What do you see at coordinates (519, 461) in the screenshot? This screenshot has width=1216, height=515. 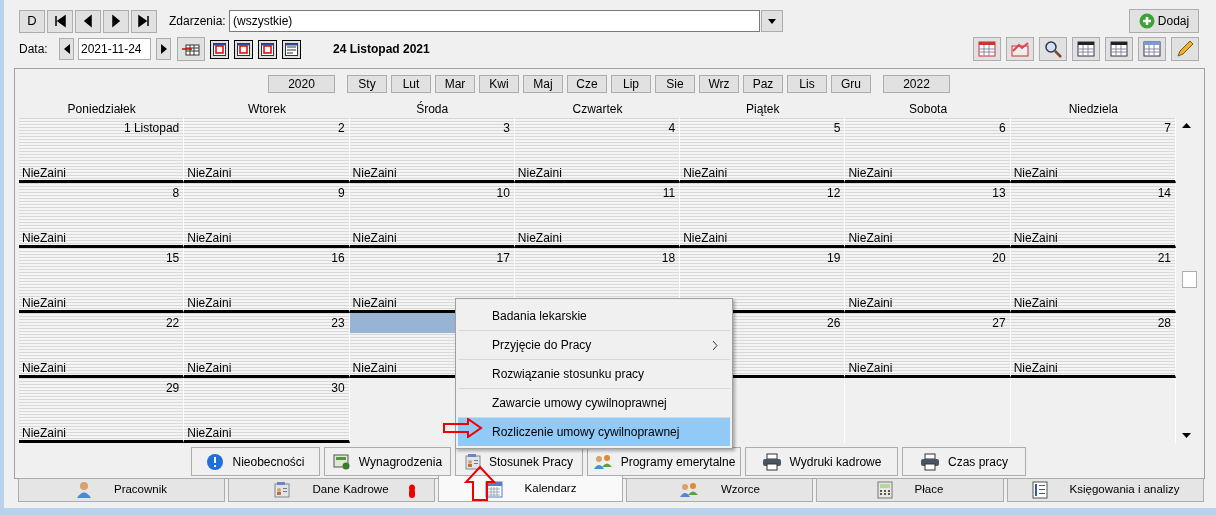 I see `section-button: Stosunek Pracy` at bounding box center [519, 461].